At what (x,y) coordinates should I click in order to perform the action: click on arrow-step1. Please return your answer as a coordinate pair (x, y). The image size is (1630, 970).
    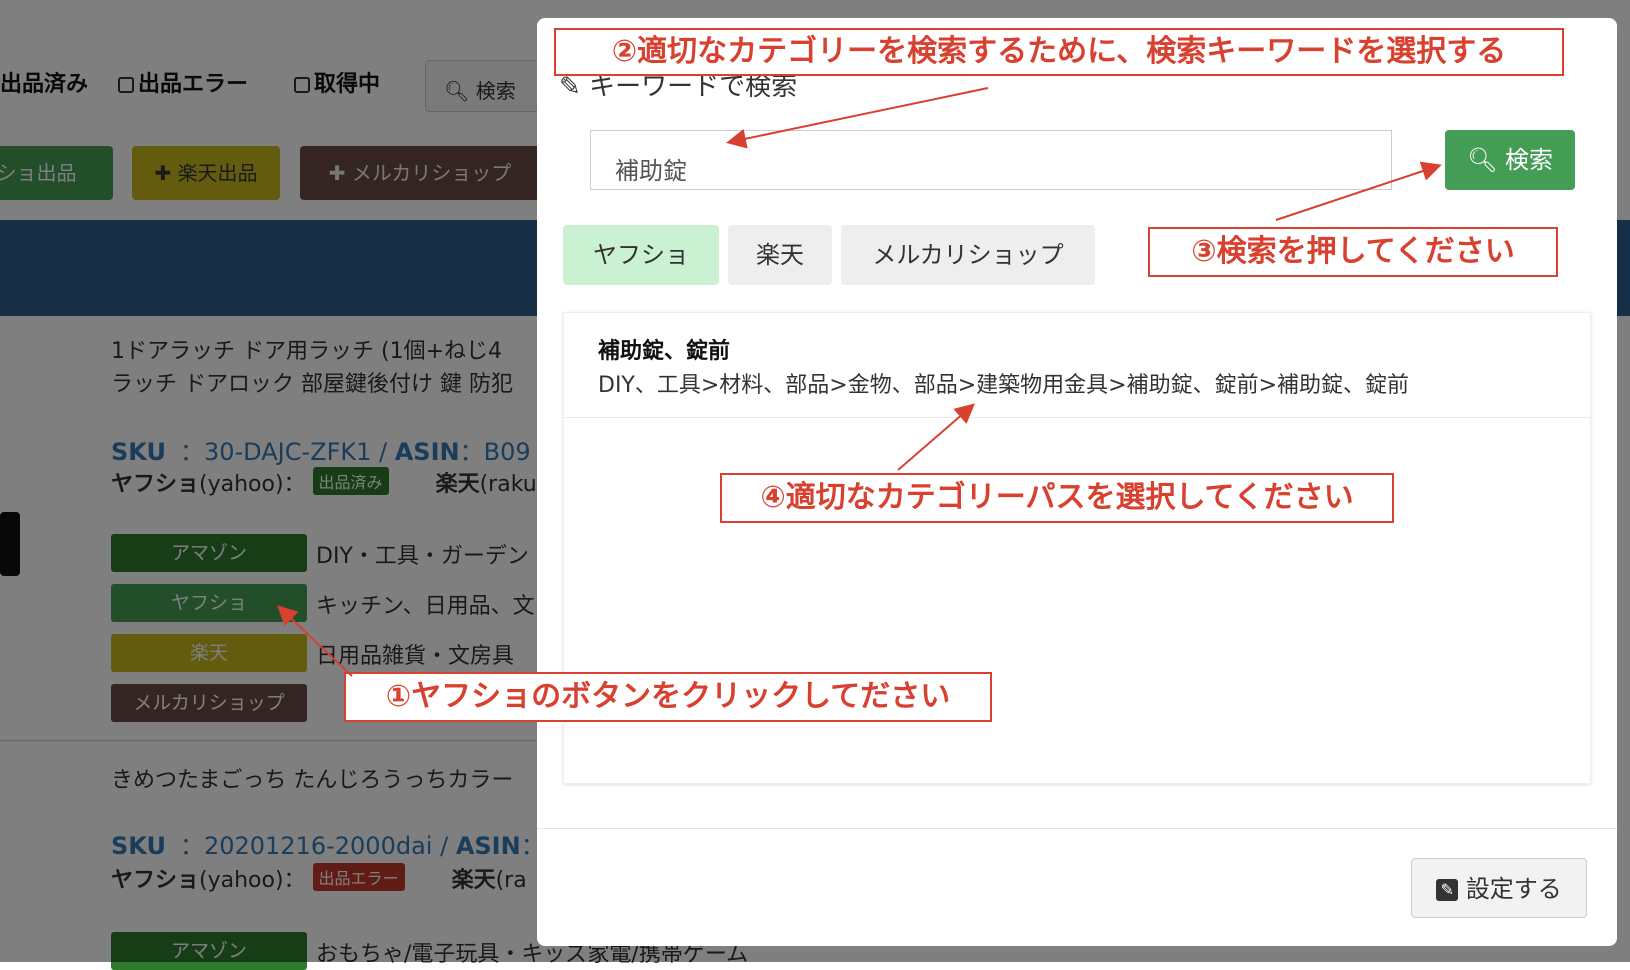
    Looking at the image, I should click on (315, 641).